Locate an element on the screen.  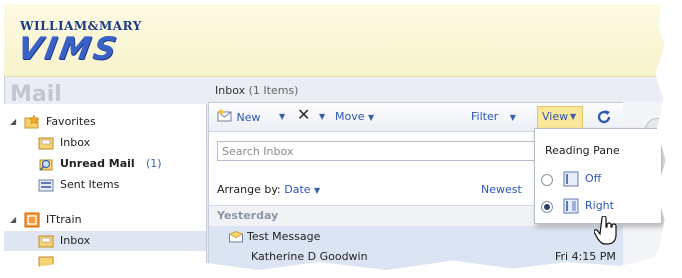
hand-cursor-icon is located at coordinates (605, 230).